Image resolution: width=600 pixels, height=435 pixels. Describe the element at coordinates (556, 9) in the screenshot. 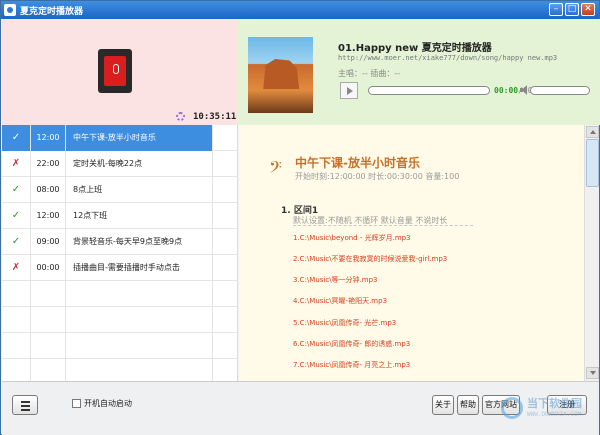

I see `minimize-button: –` at that location.